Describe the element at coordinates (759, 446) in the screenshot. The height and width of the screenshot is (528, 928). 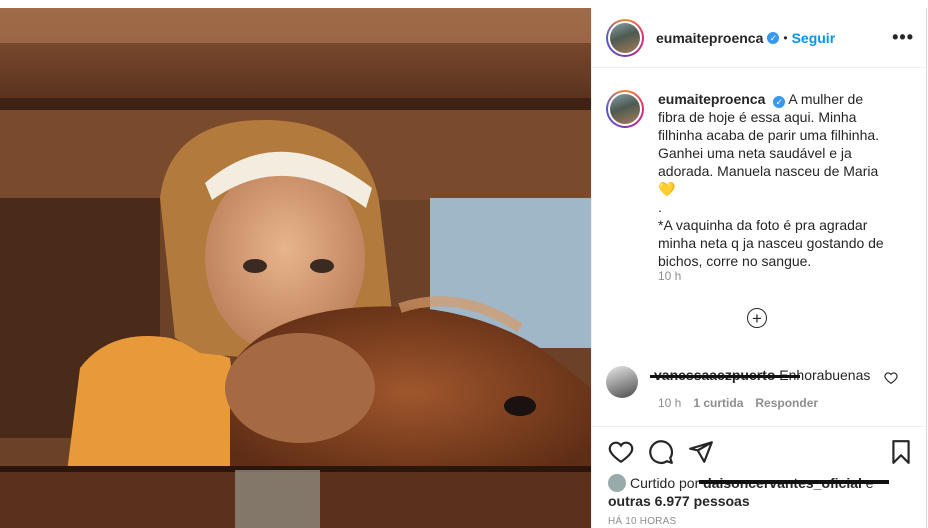
I see `post-actions` at that location.